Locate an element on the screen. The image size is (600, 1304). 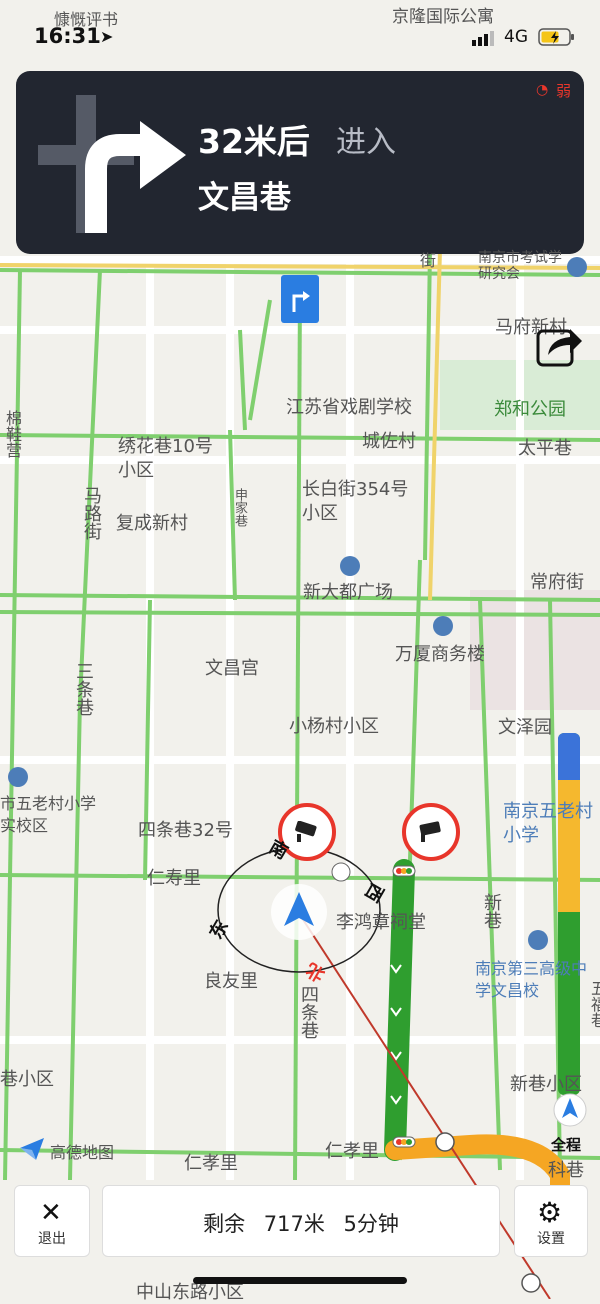
turn-marker is located at coordinates (300, 299).